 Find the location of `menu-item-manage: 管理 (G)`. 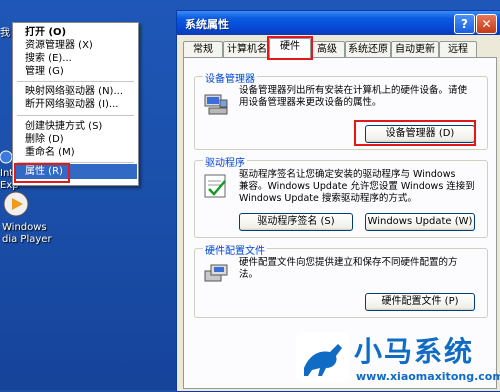

menu-item-manage: 管理 (G) is located at coordinates (44, 72).